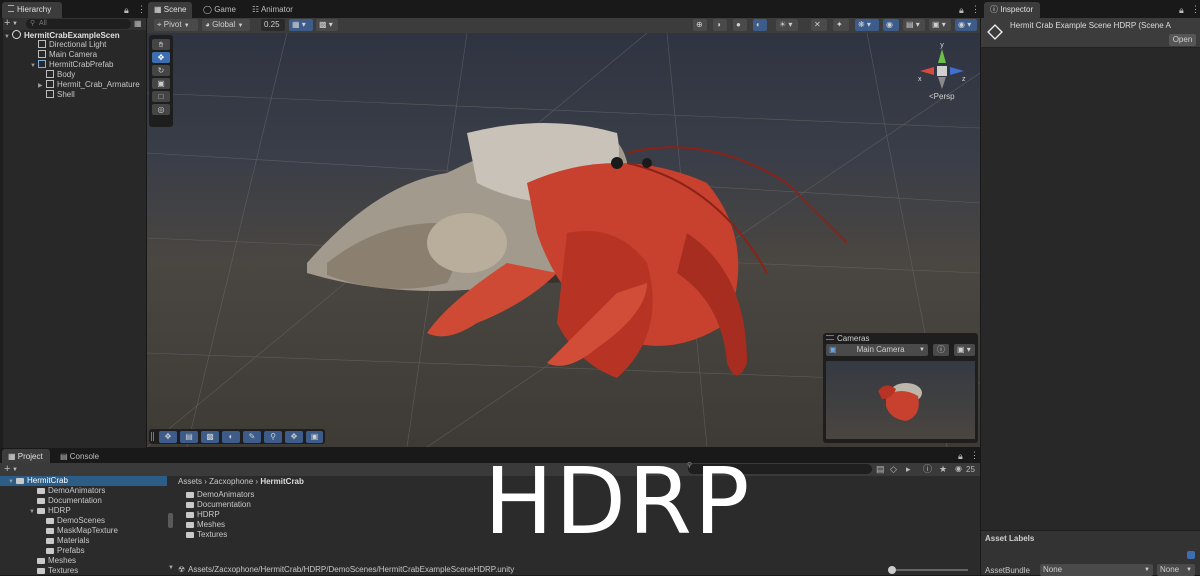 The width and height of the screenshot is (1200, 576). Describe the element at coordinates (226, 25) in the screenshot. I see `global-dropdown: ◕ Global ▼` at that location.